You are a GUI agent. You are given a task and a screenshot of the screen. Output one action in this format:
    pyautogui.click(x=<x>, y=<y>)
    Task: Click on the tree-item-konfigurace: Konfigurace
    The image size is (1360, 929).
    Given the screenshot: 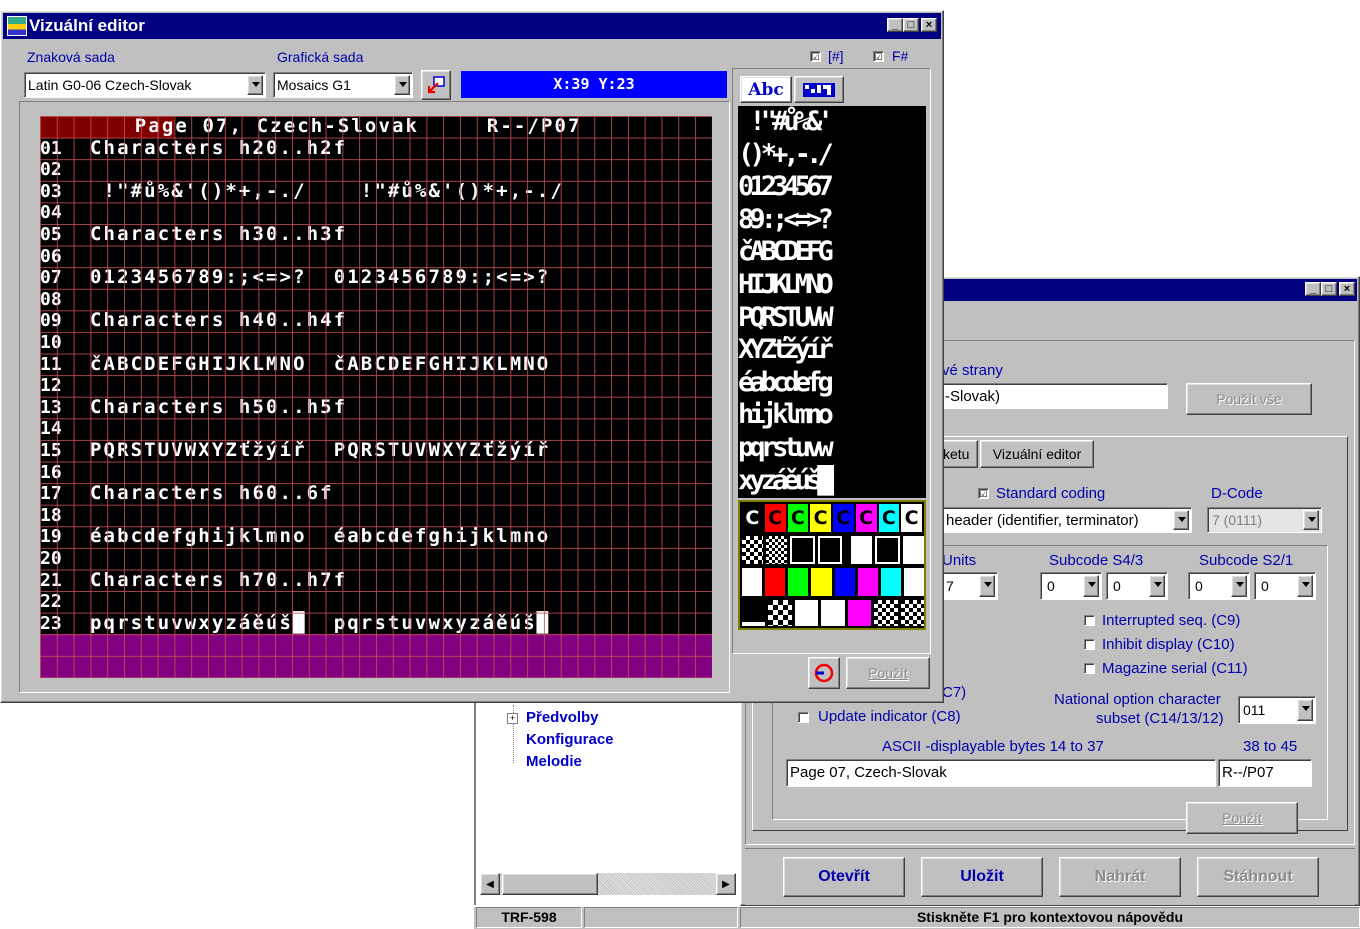 What is the action you would take?
    pyautogui.click(x=570, y=739)
    